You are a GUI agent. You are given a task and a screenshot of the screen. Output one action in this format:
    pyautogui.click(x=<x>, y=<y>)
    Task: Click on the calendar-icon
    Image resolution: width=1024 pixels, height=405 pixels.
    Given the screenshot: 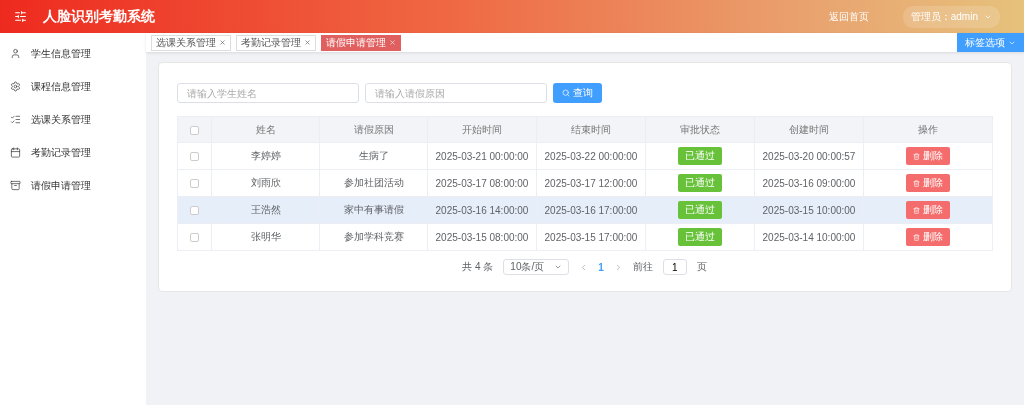 What is the action you would take?
    pyautogui.click(x=15, y=152)
    